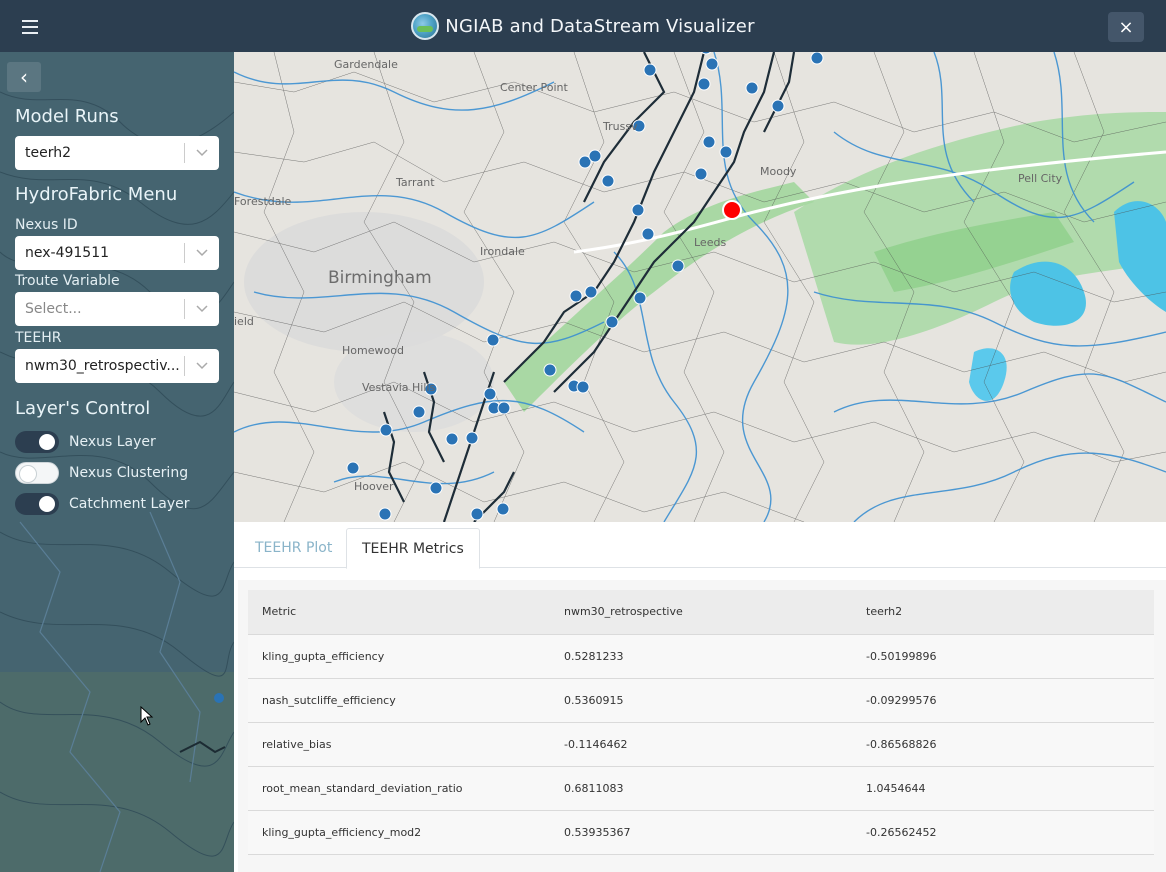  What do you see at coordinates (96, 194) in the screenshot?
I see `hydrofabric-menu-title: HydroFabric Menu` at bounding box center [96, 194].